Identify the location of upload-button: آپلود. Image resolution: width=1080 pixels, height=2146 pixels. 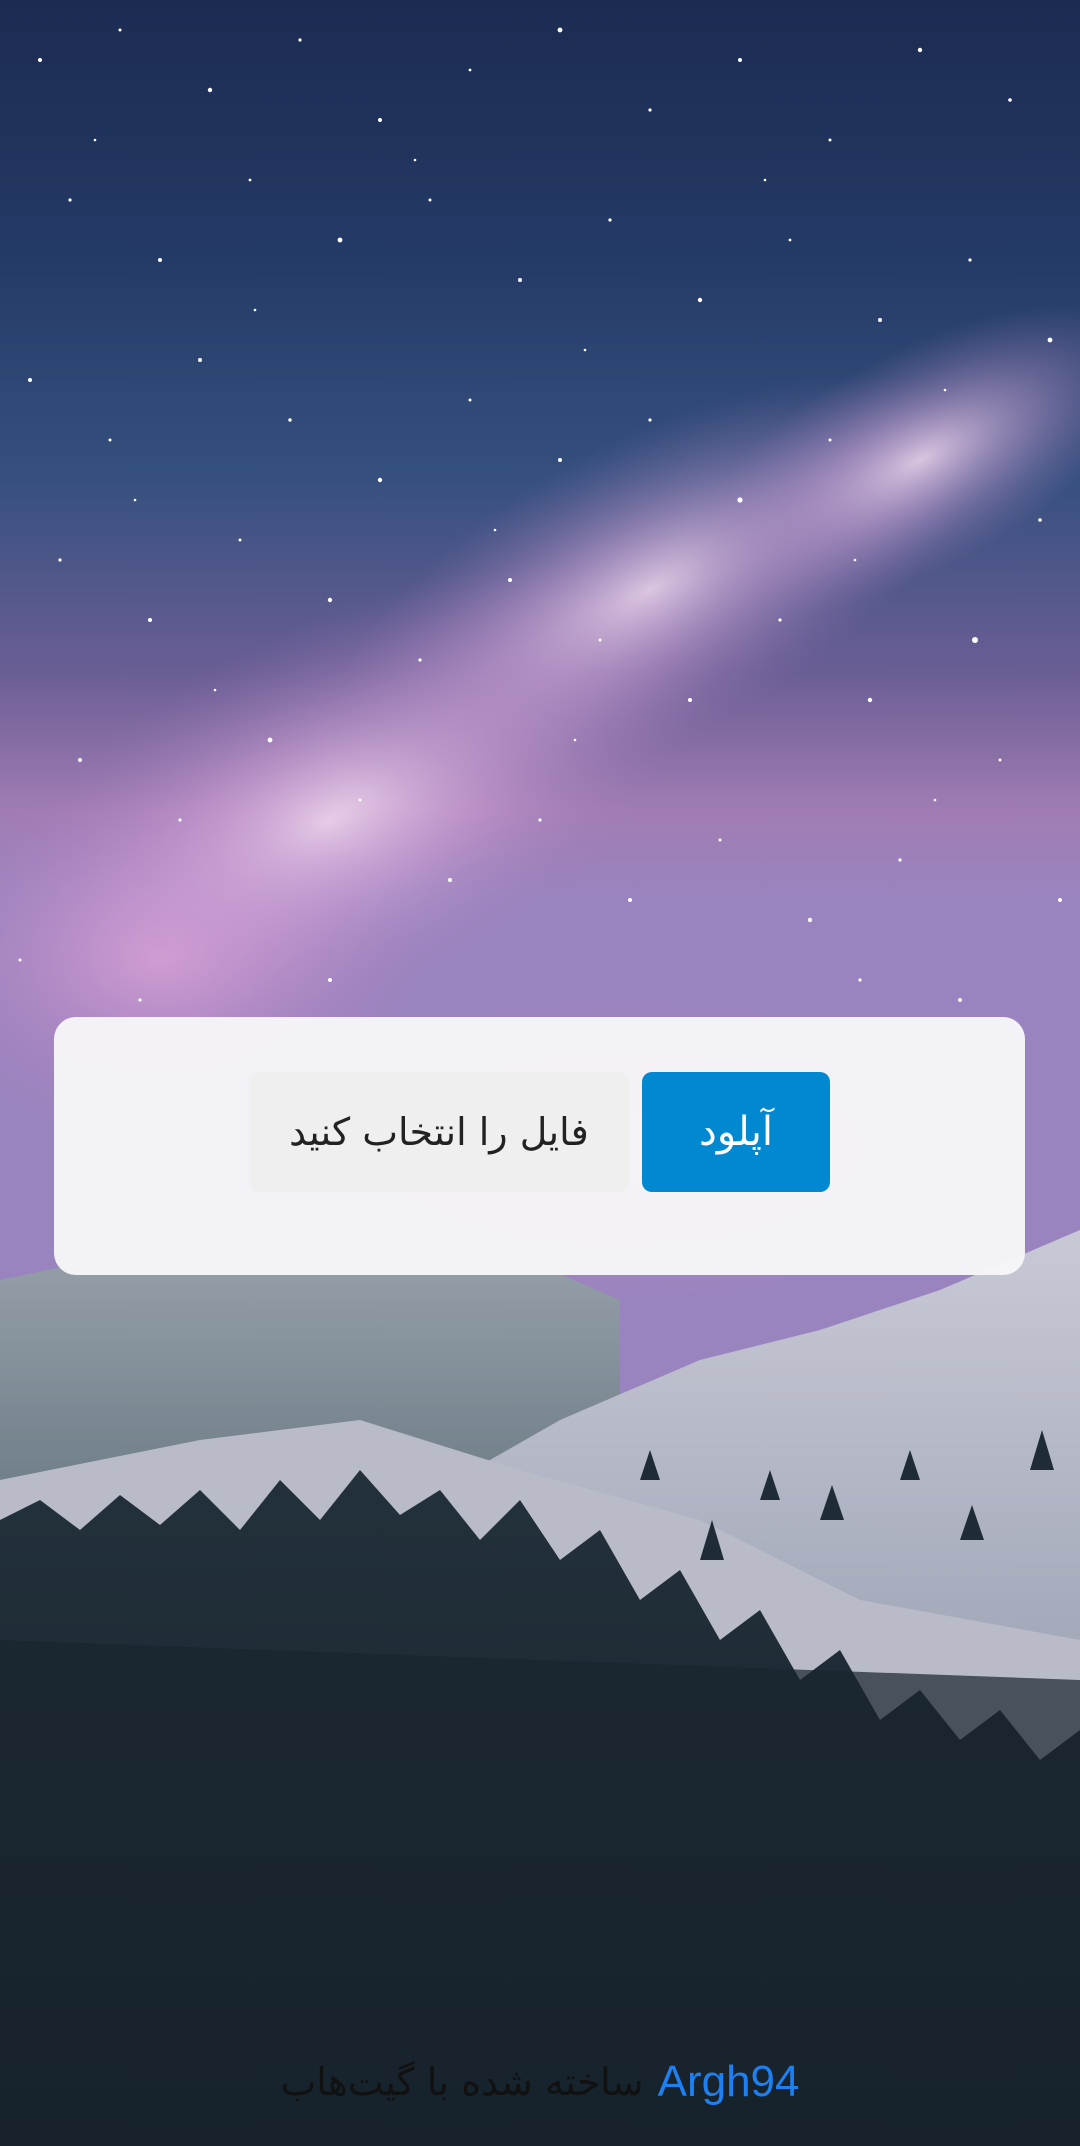
(736, 1132).